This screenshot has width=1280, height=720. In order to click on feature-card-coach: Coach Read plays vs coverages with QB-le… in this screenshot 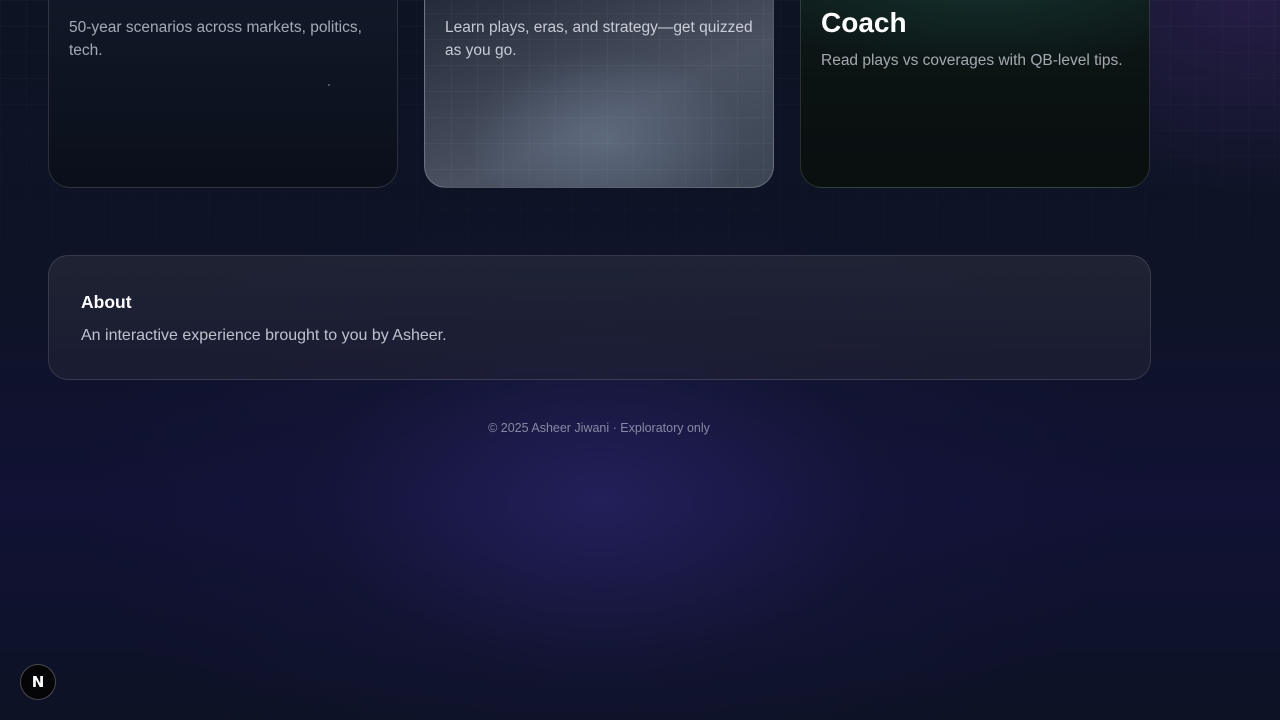, I will do `click(975, 94)`.